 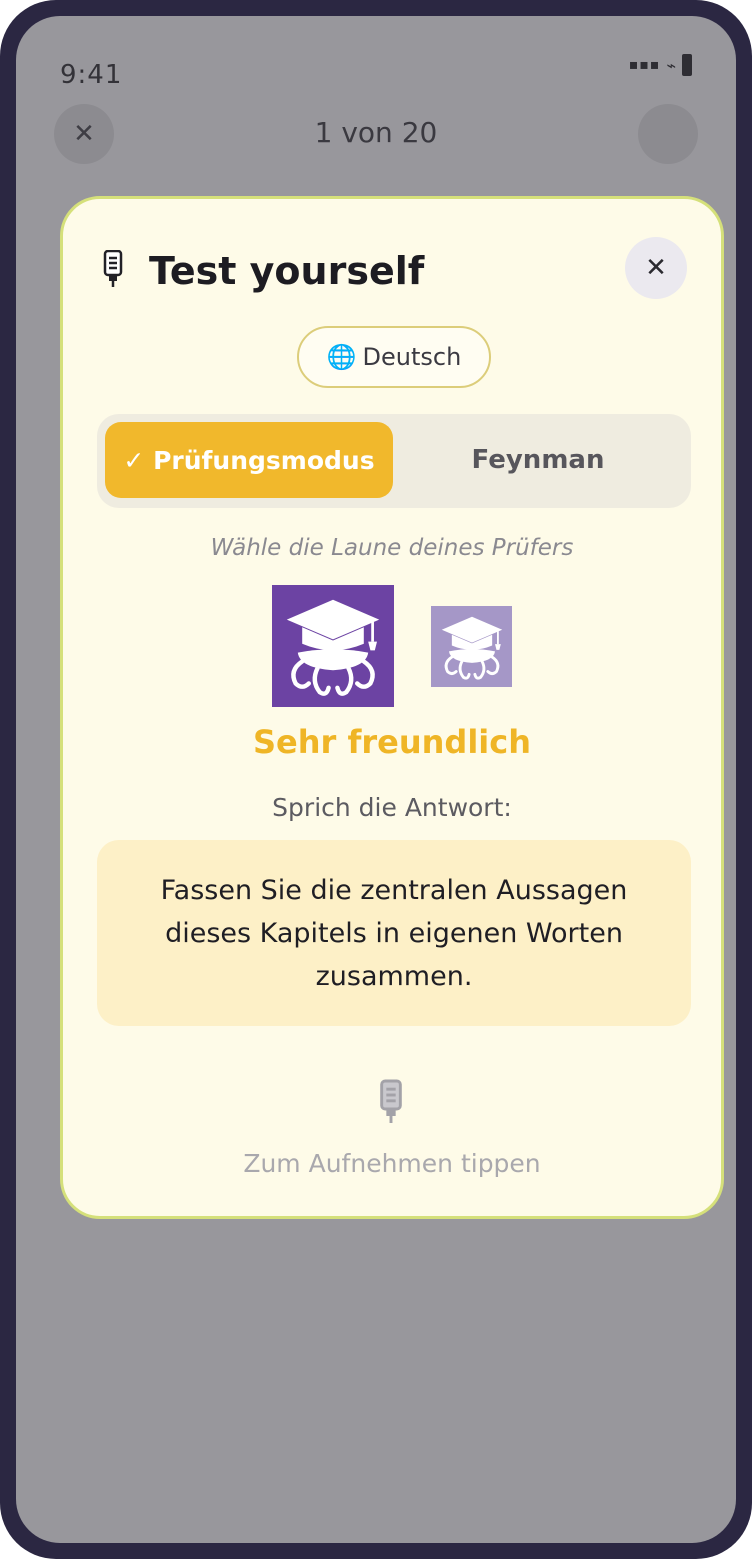 I want to click on record-hint: Zum Aufnehmen tippen, so click(x=392, y=1163).